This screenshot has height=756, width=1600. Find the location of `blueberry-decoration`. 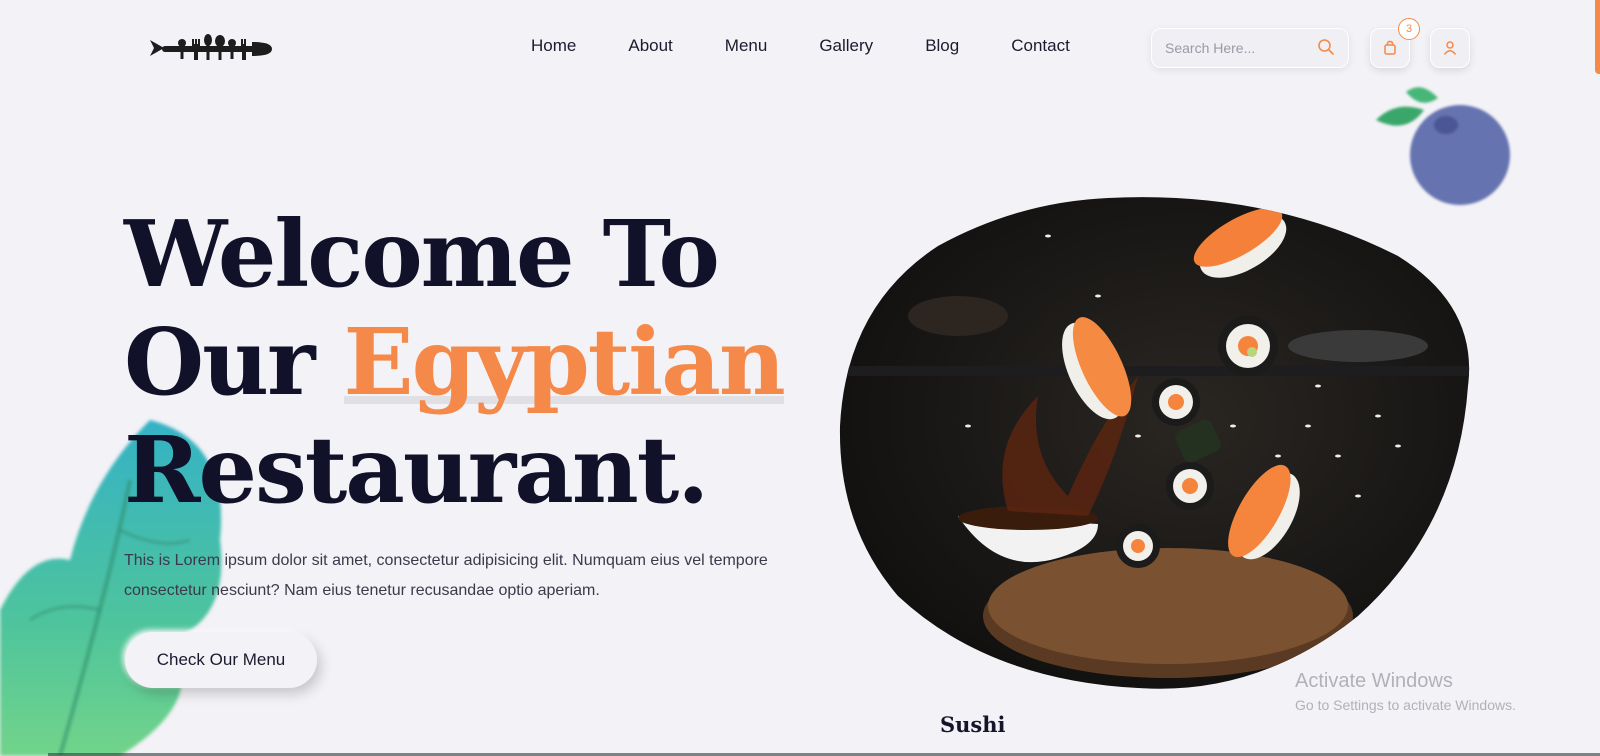

blueberry-decoration is located at coordinates (1443, 146).